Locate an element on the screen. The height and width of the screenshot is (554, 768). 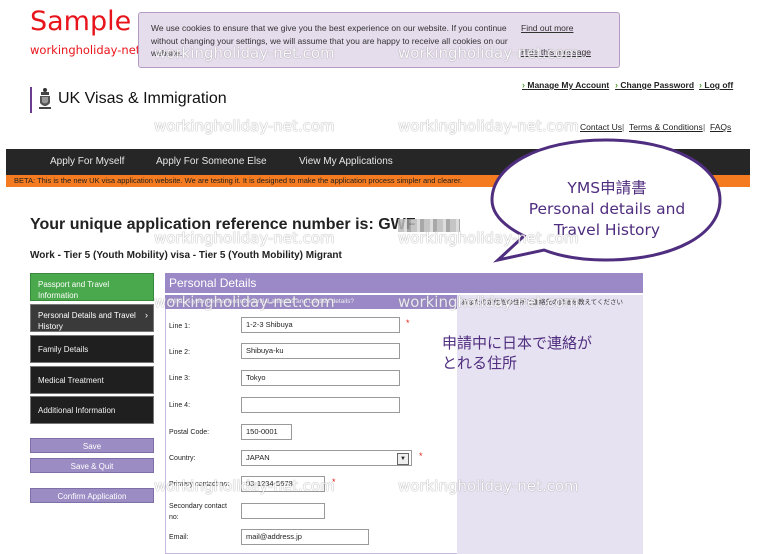
sidebar-item-label: Personal Details and Travel History is located at coordinates (87, 321).